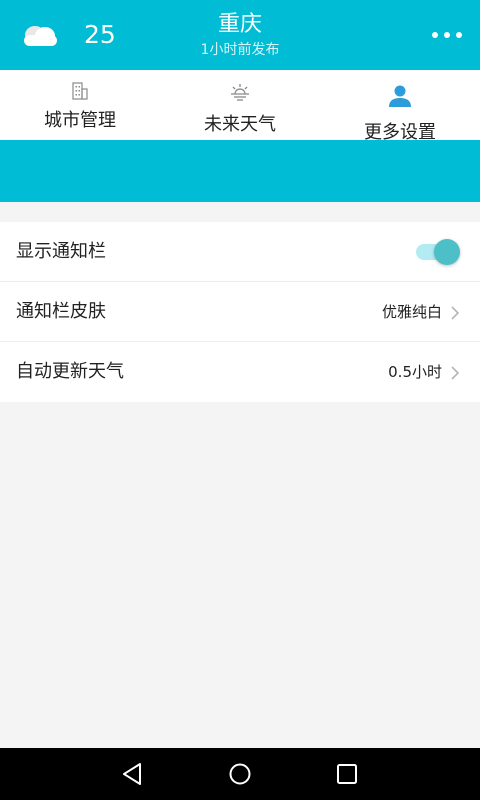 The height and width of the screenshot is (800, 480). Describe the element at coordinates (447, 252) in the screenshot. I see `toggle-knob` at that location.